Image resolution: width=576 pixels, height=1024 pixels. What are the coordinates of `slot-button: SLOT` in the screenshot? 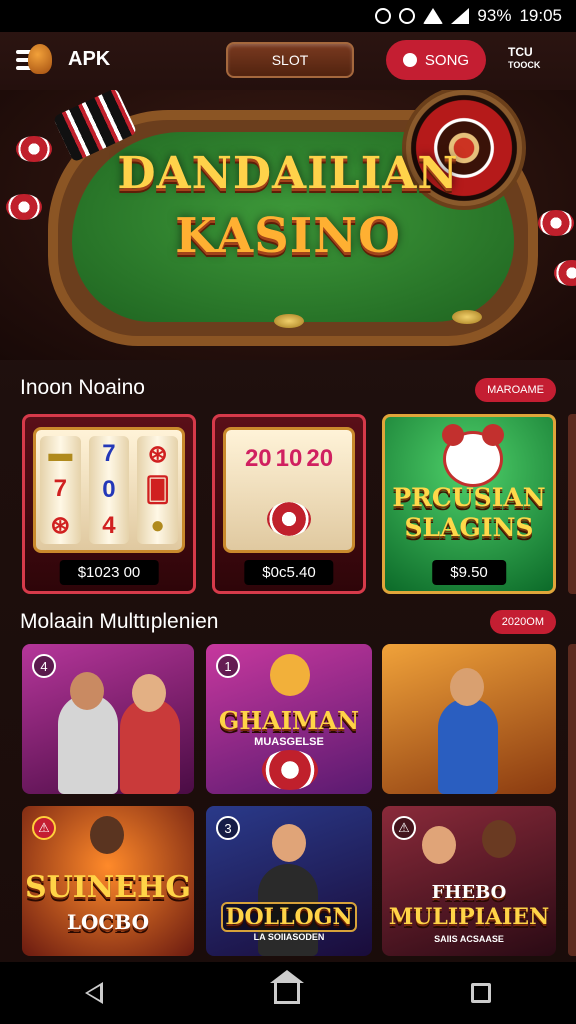 It's located at (290, 60).